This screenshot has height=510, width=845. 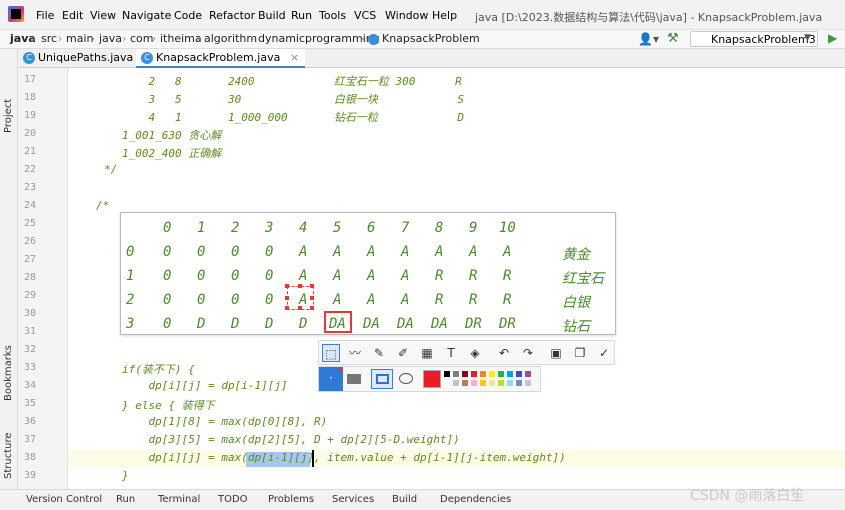 I want to click on menu-navigate: Navigate, so click(x=146, y=15).